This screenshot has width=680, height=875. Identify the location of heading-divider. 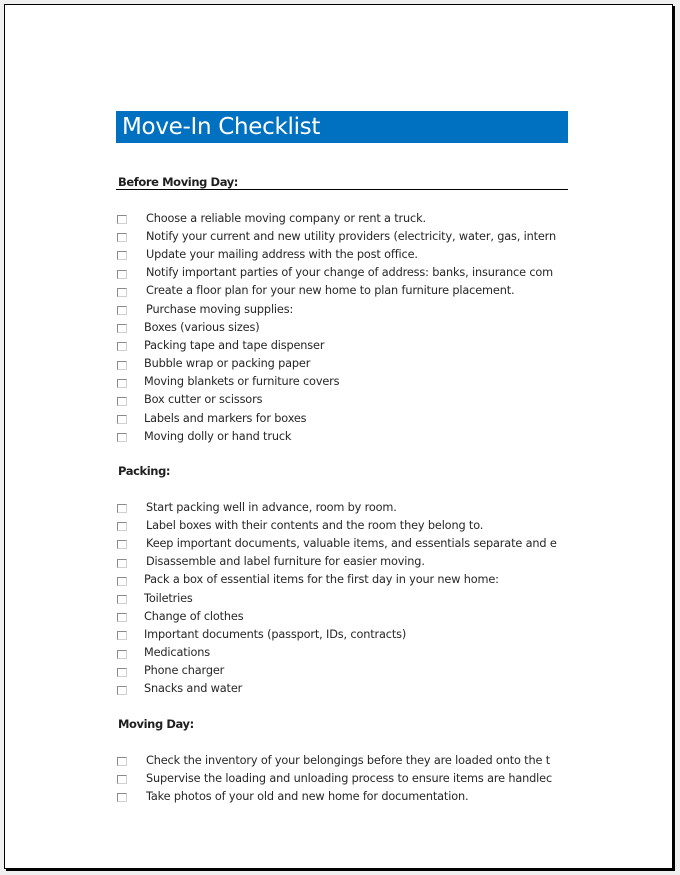
(342, 189).